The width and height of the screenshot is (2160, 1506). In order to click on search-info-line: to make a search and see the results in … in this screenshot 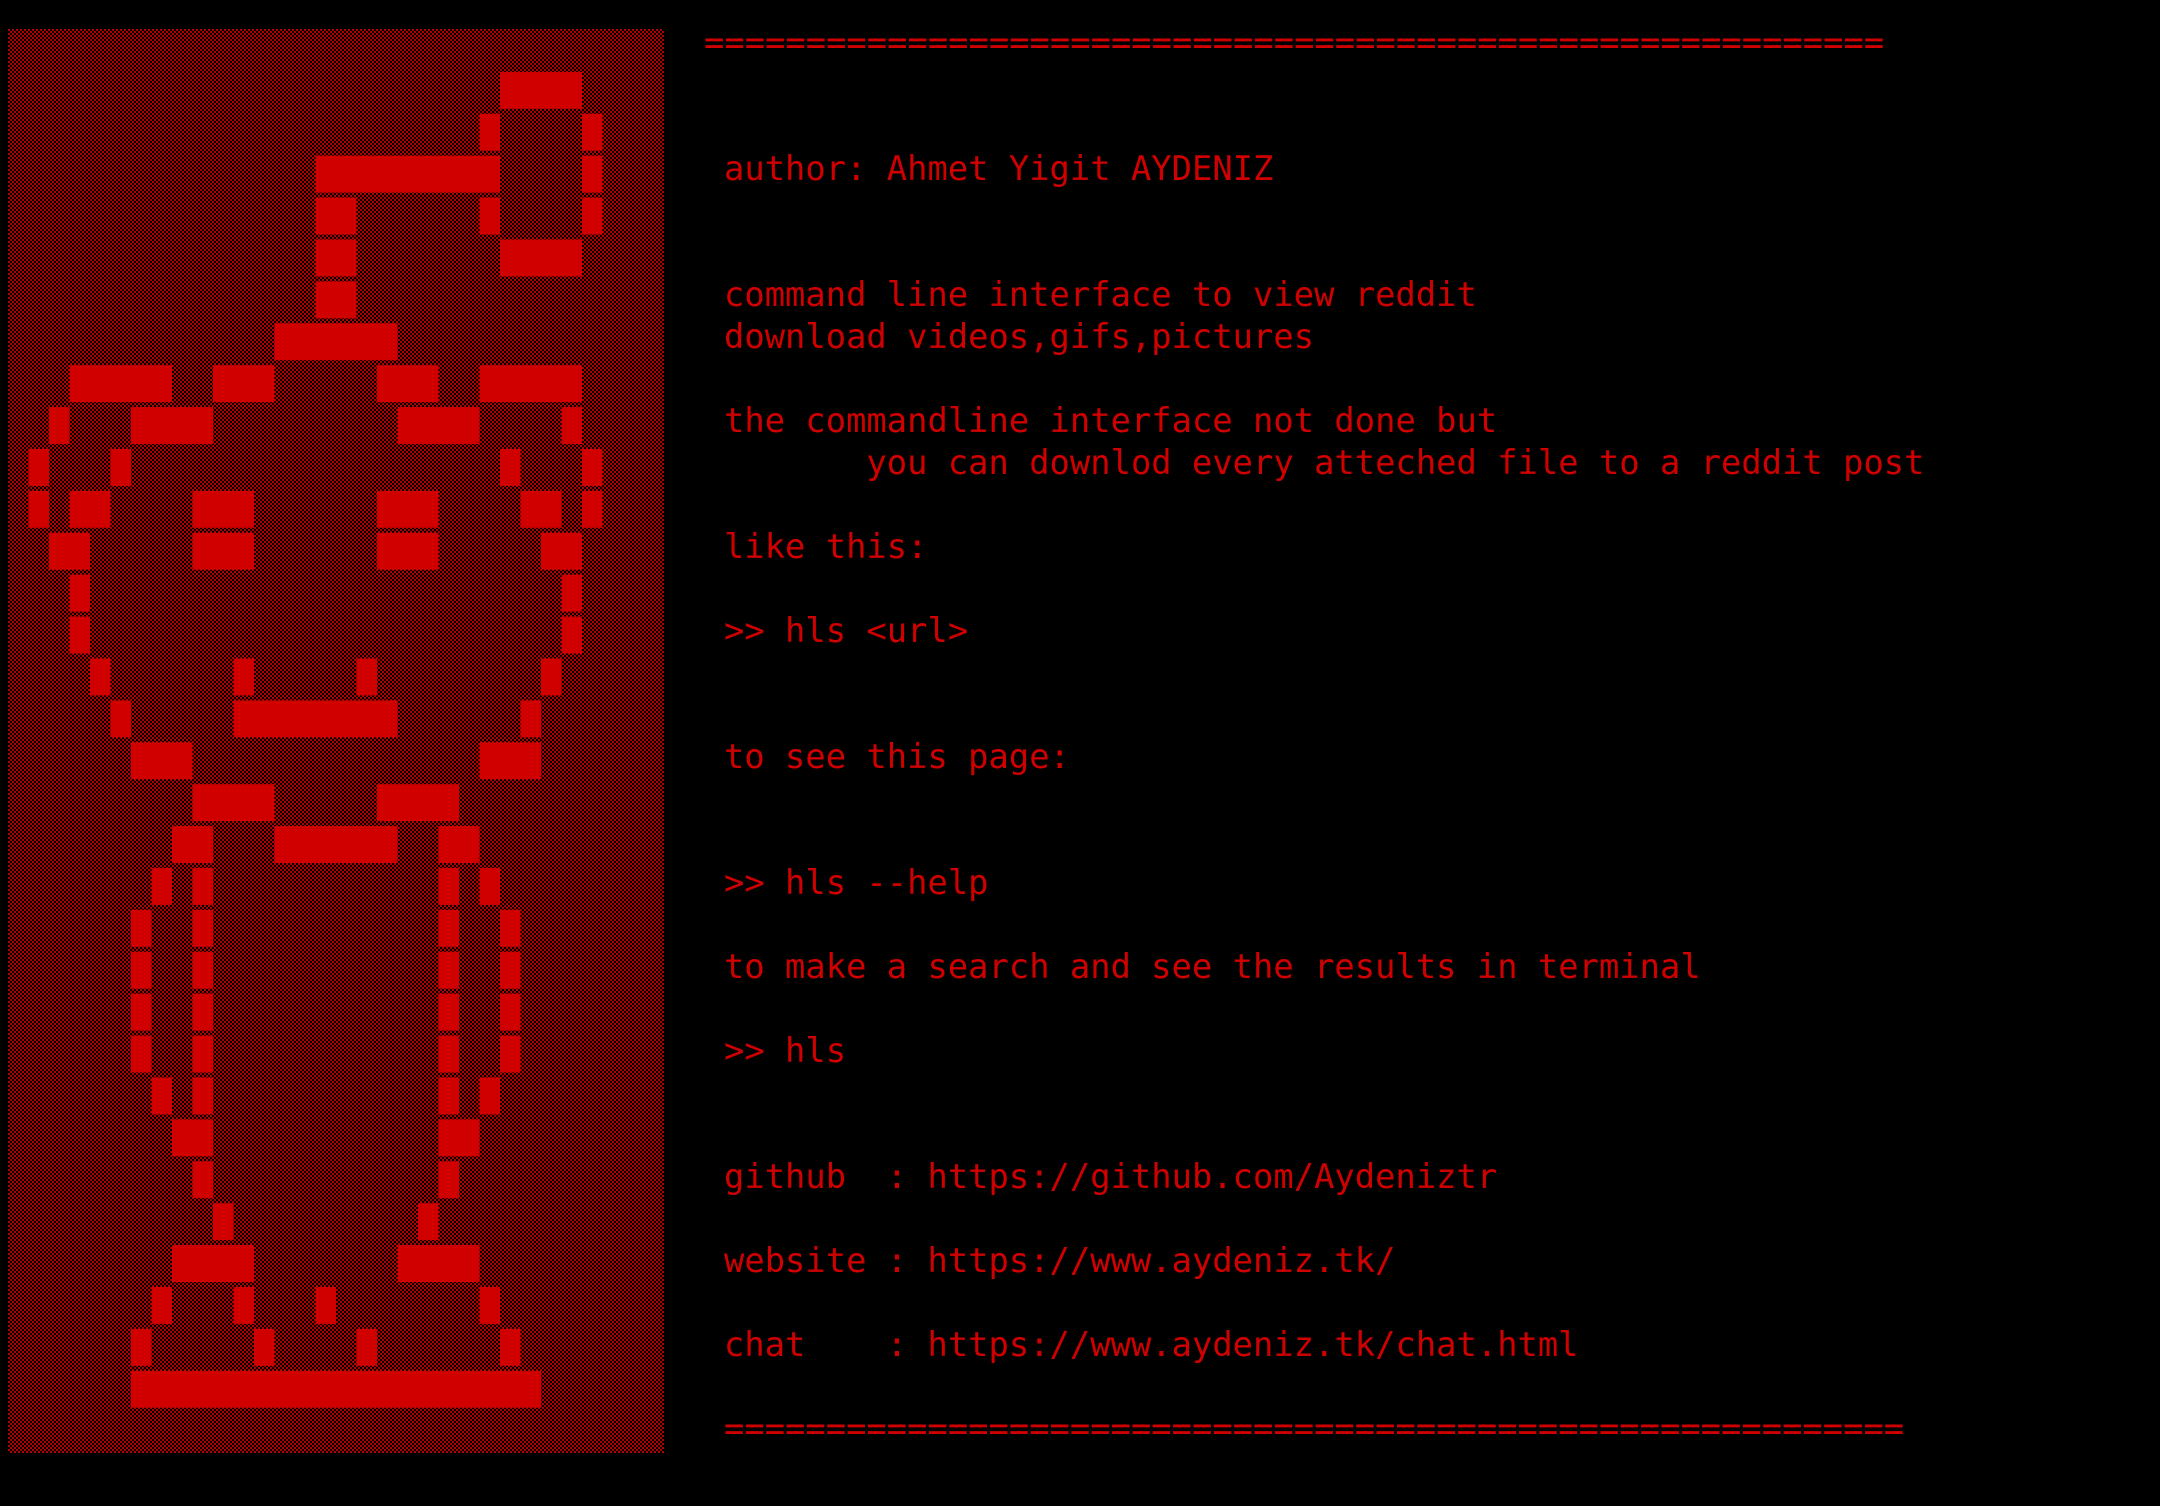, I will do `click(1212, 966)`.